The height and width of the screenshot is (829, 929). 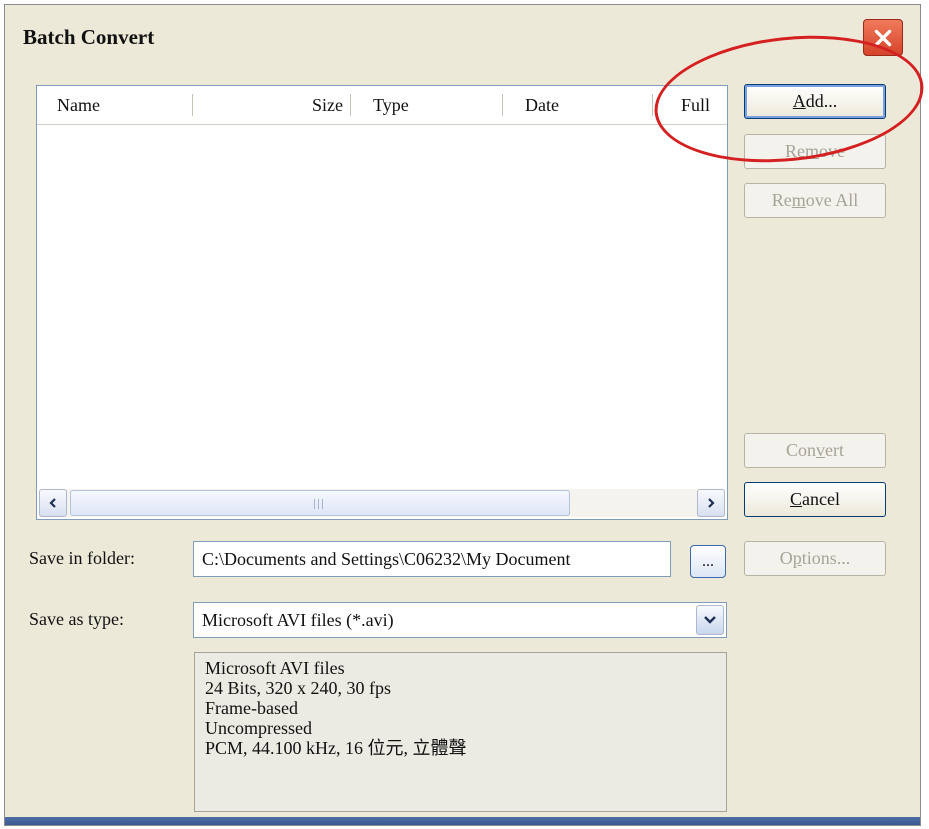 What do you see at coordinates (76, 619) in the screenshot?
I see `save-type-label: Save as type:` at bounding box center [76, 619].